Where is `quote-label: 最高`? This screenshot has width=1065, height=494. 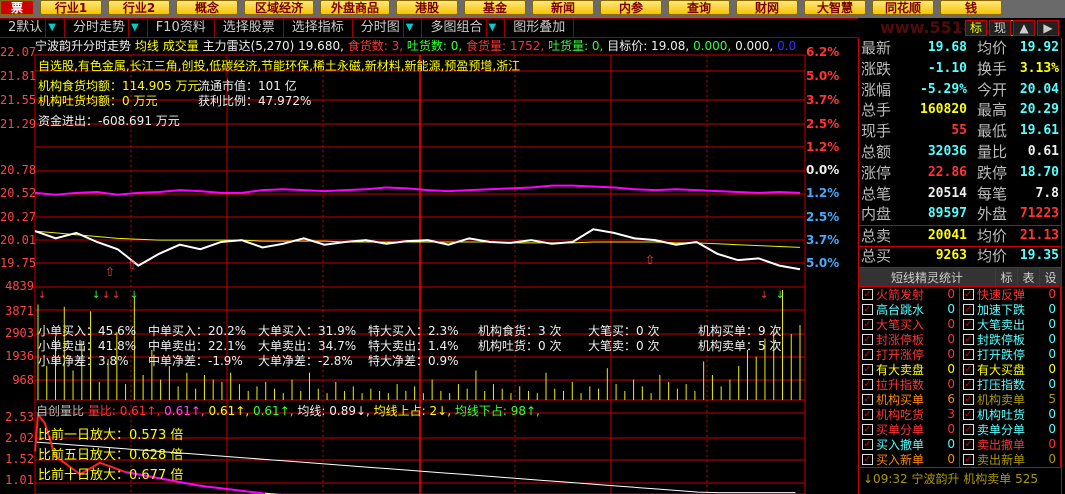
quote-label: 最高 is located at coordinates (992, 110).